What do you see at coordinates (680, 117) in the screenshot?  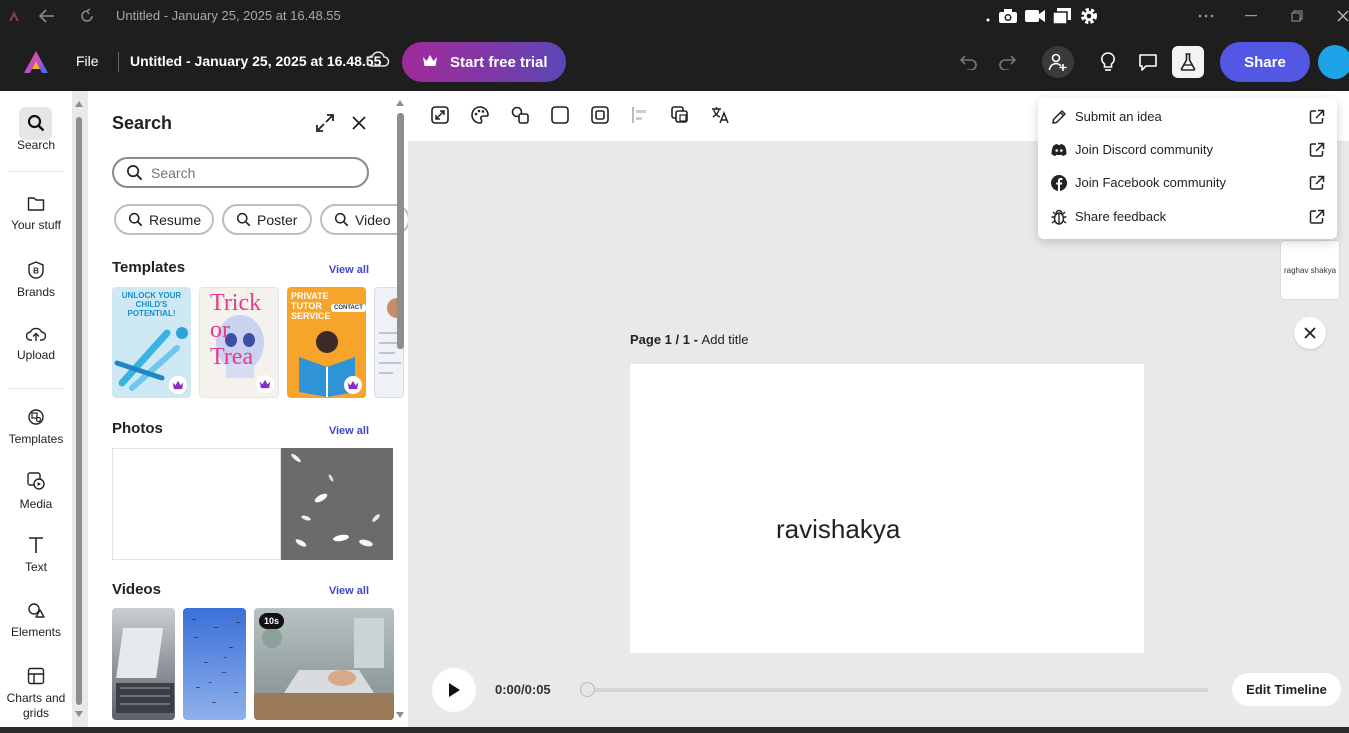 I see `layers-icon` at bounding box center [680, 117].